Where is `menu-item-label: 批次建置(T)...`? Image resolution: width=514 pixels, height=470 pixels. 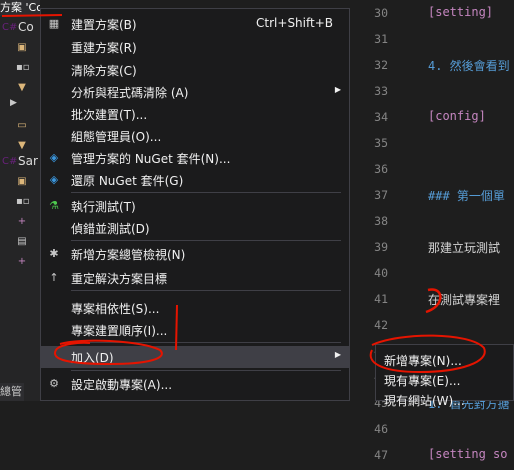
menu-item-label: 批次建置(T)... is located at coordinates (109, 115).